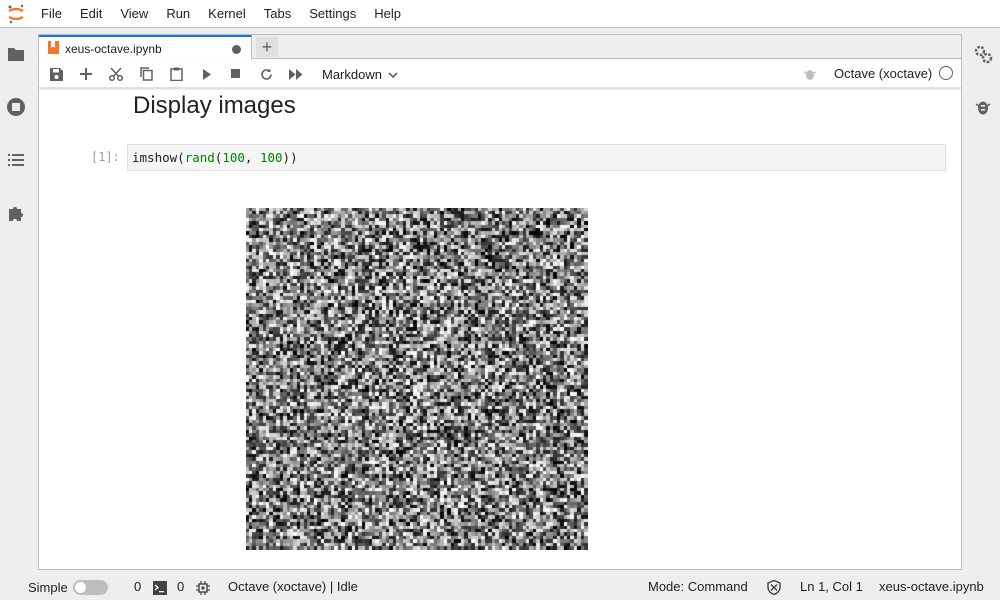 Image resolution: width=1000 pixels, height=600 pixels. Describe the element at coordinates (698, 586) in the screenshot. I see `mode-indicator: Mode: Command` at that location.